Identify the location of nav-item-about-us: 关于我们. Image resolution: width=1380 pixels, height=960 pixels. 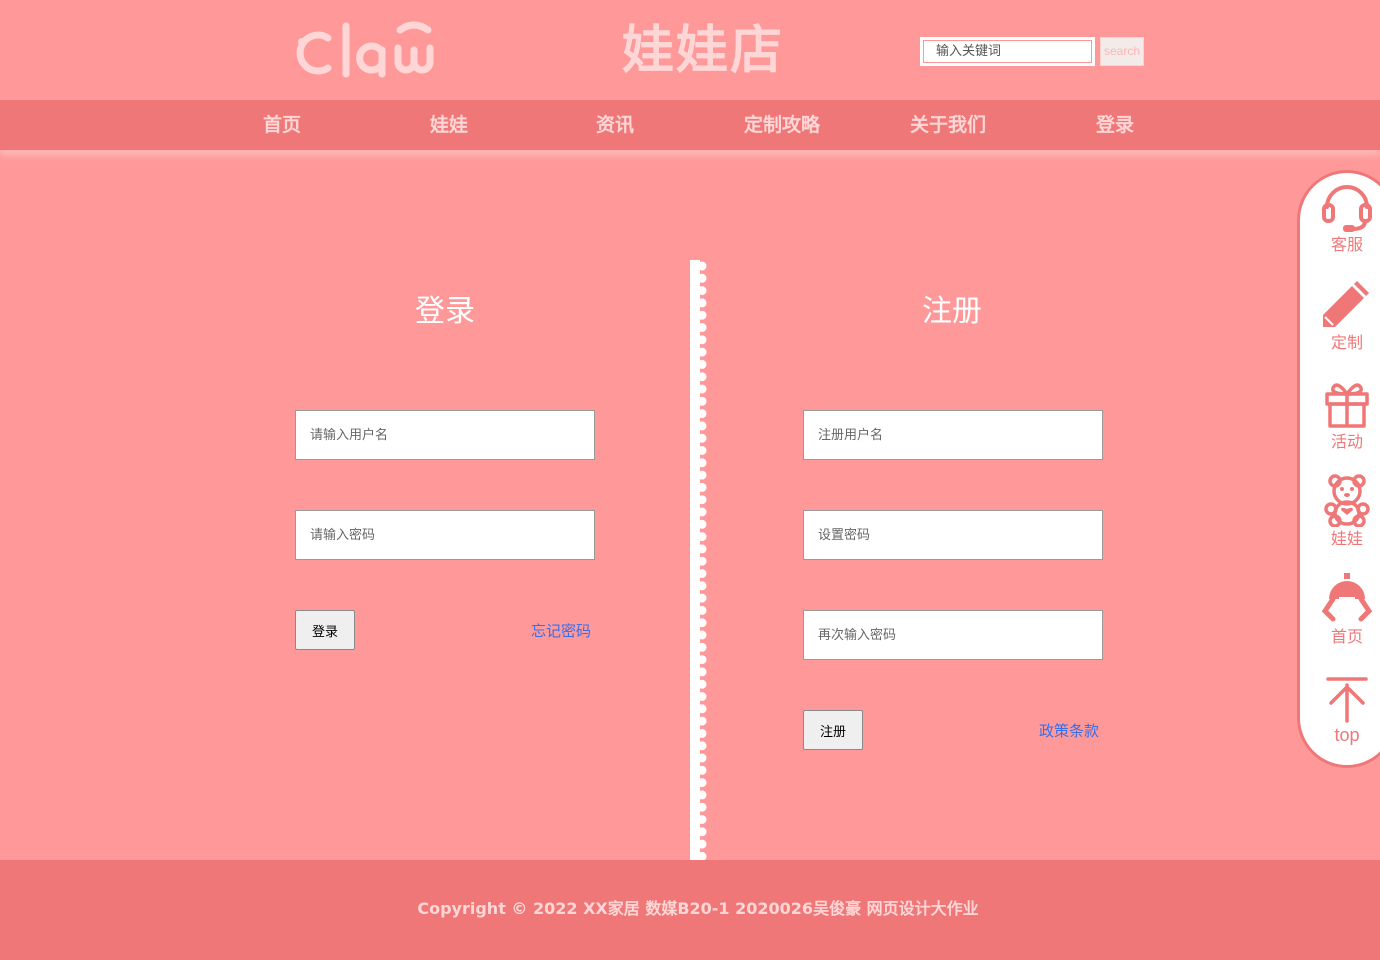
(948, 125).